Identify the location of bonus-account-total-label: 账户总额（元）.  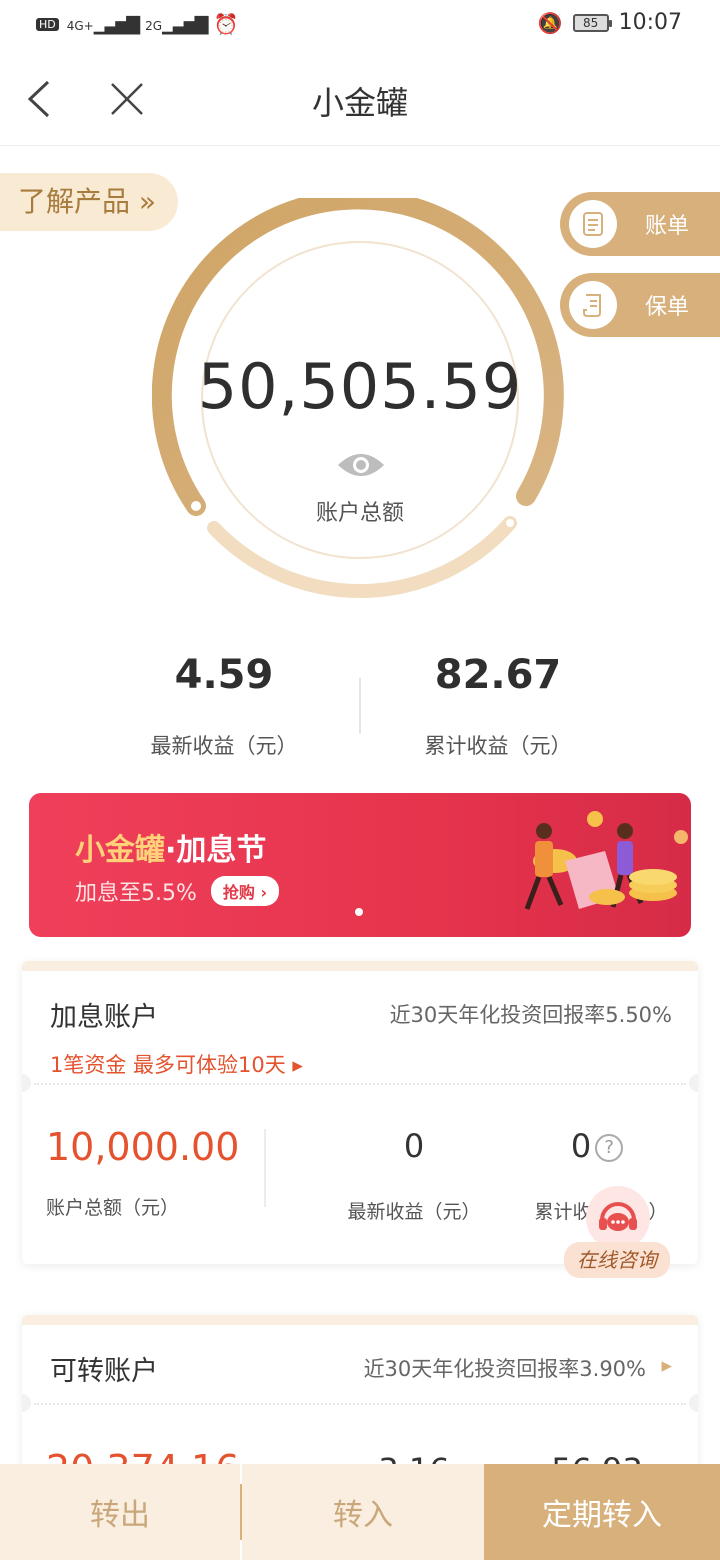
(113, 1208).